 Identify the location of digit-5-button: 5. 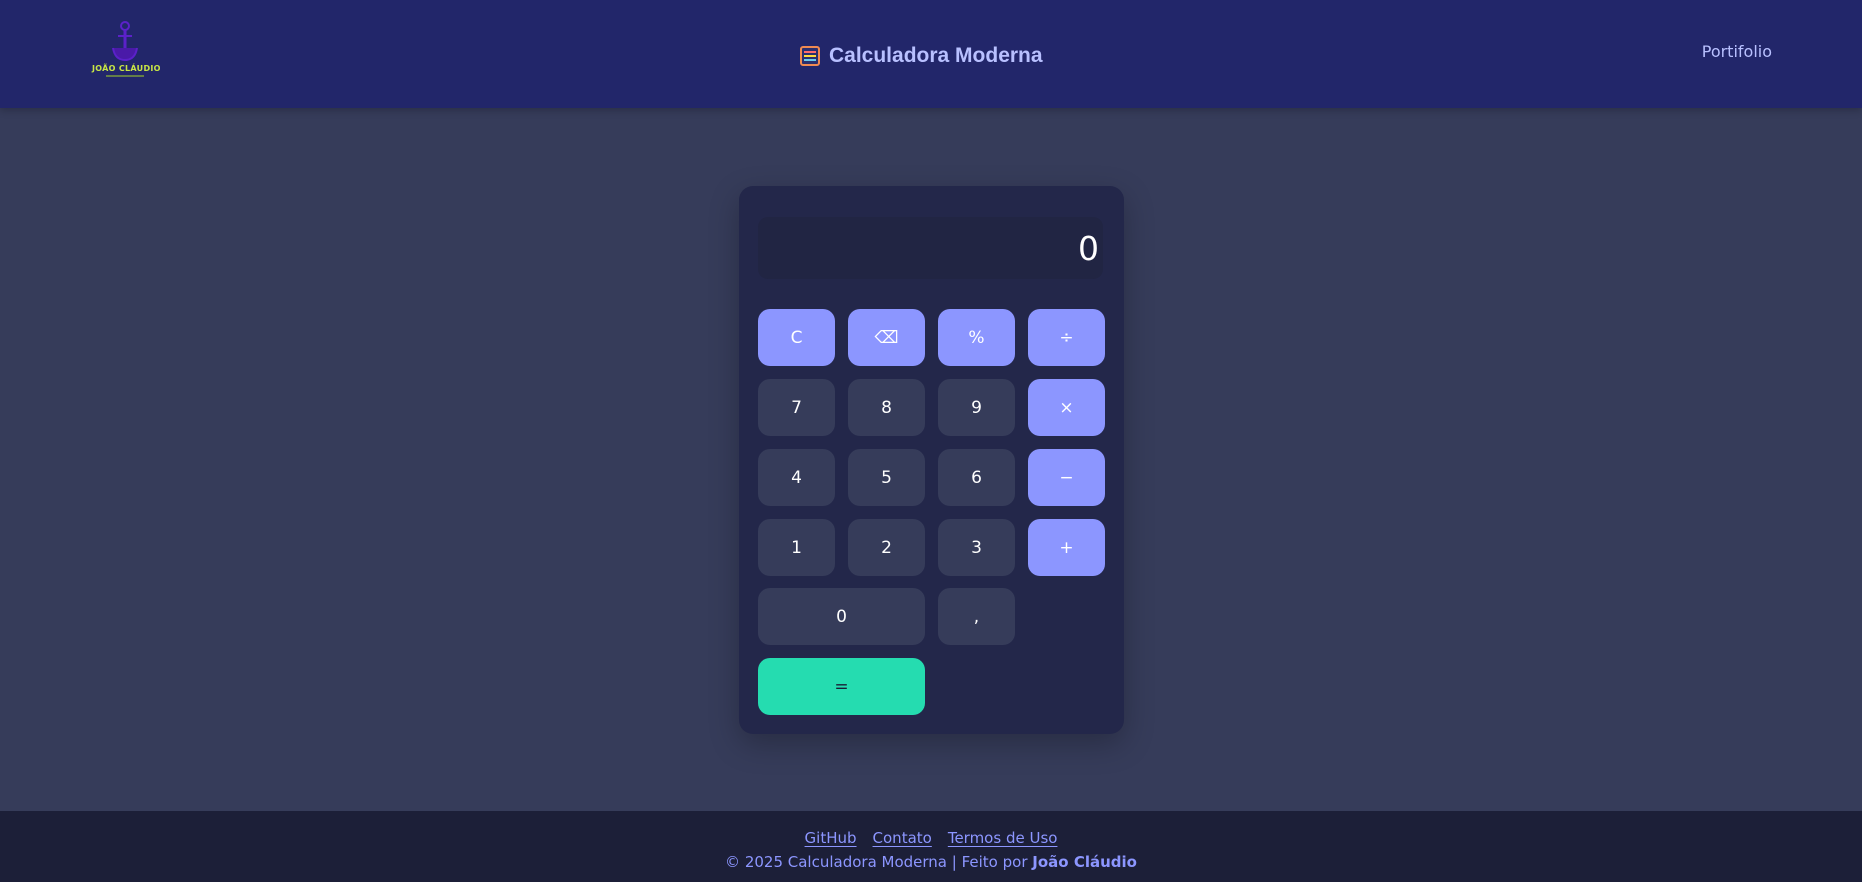
(886, 477).